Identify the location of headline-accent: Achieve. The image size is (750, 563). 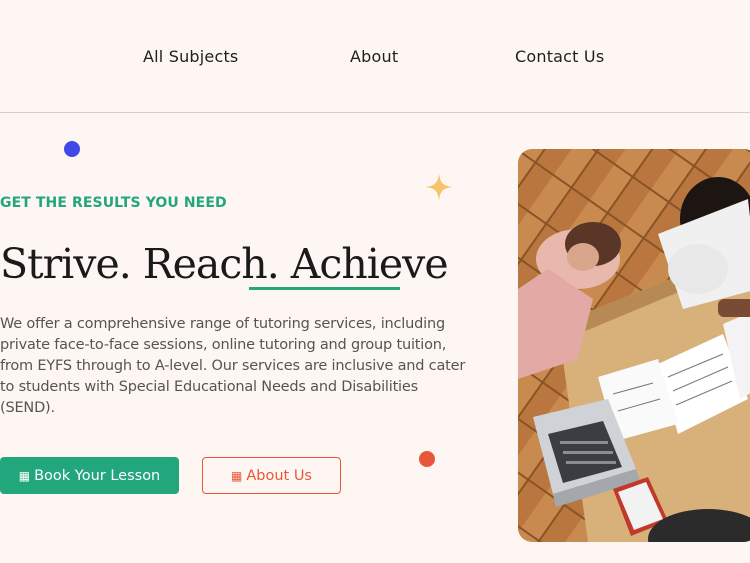
(369, 264).